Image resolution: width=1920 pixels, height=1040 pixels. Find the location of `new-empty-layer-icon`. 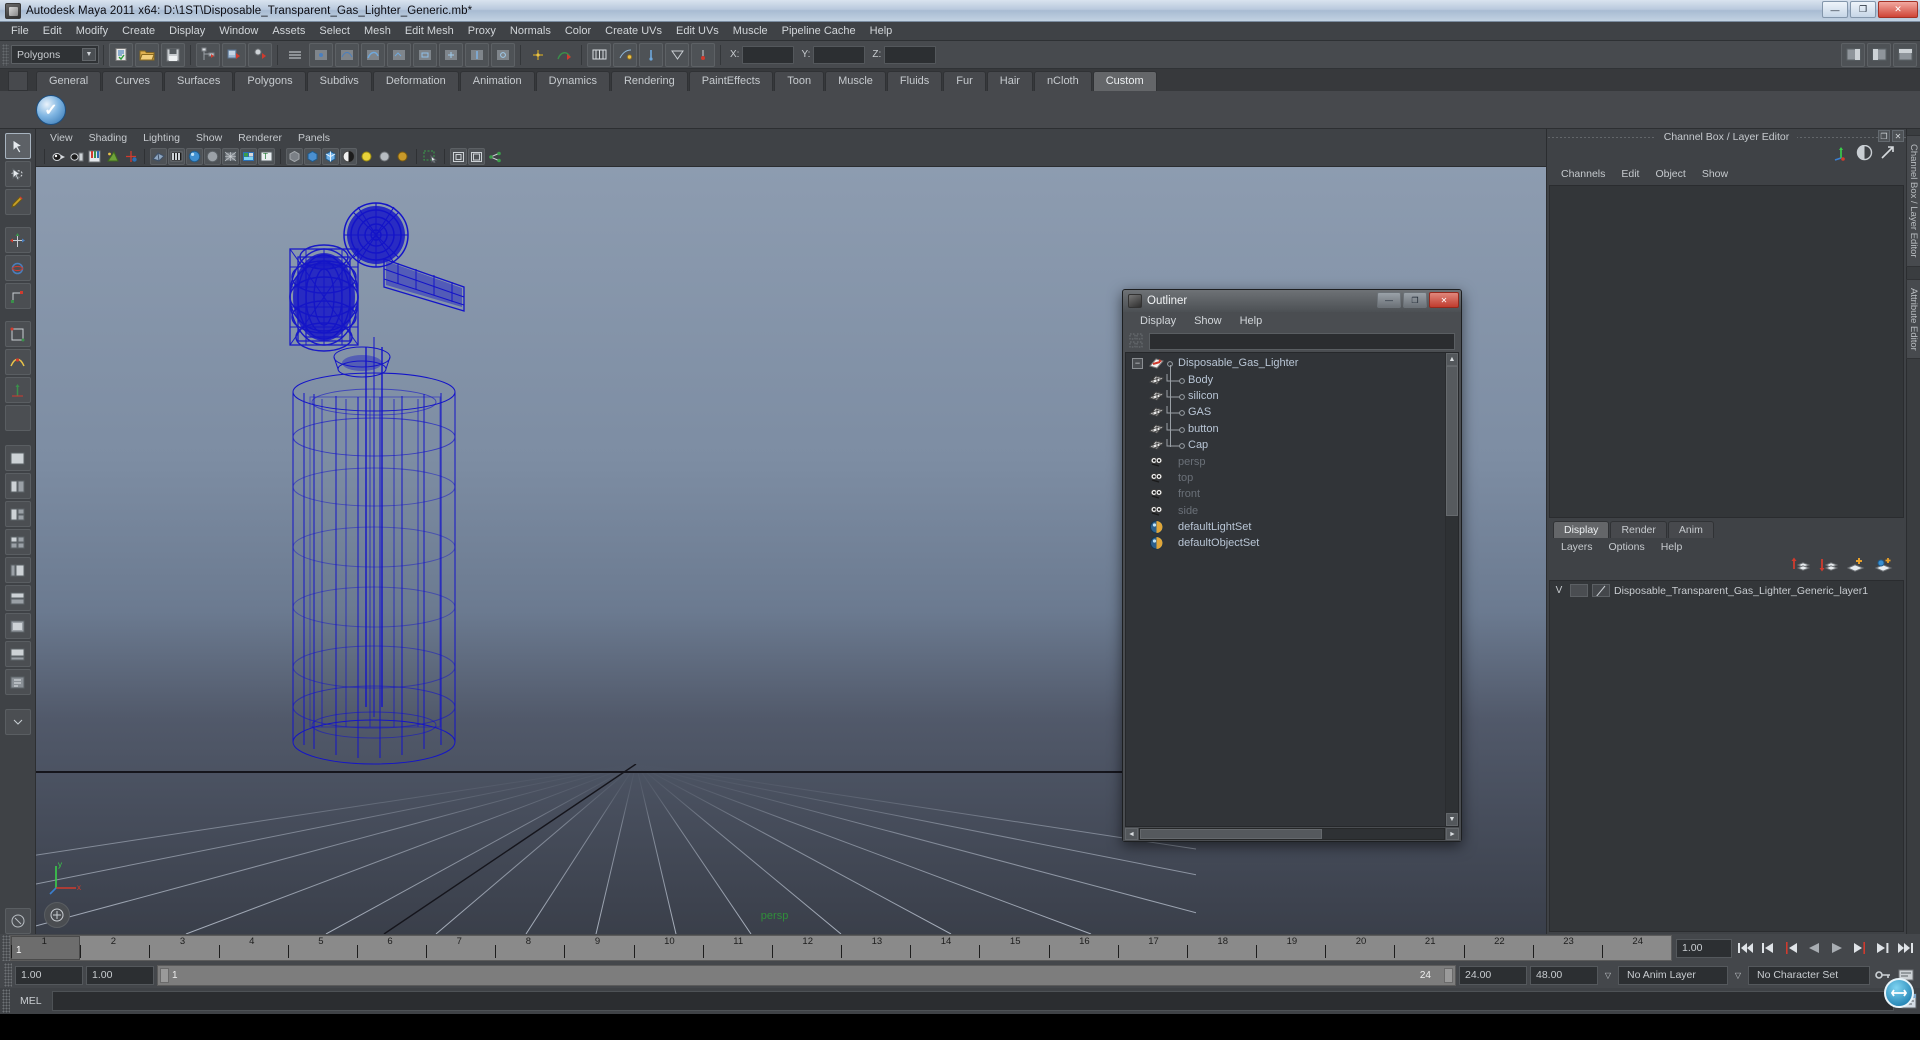

new-empty-layer-icon is located at coordinates (1856, 567).